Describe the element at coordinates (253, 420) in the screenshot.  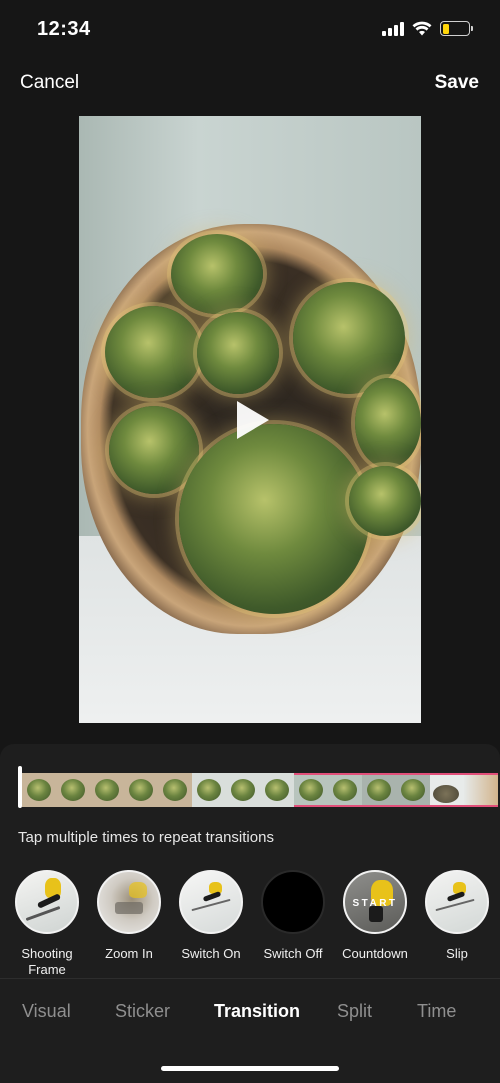
I see `play-icon` at that location.